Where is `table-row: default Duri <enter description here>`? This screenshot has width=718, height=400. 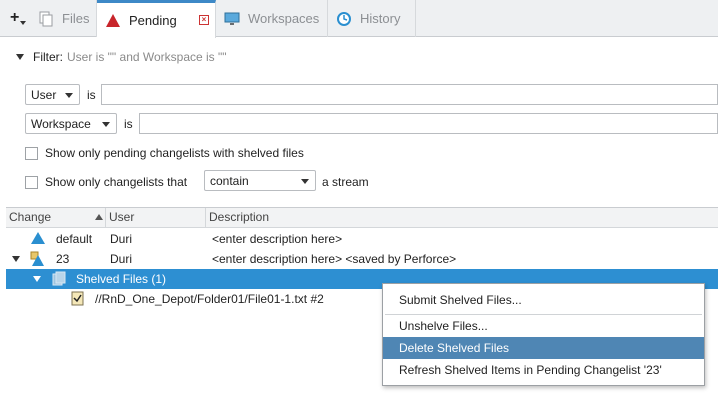
table-row: default Duri <enter description here> is located at coordinates (362, 239).